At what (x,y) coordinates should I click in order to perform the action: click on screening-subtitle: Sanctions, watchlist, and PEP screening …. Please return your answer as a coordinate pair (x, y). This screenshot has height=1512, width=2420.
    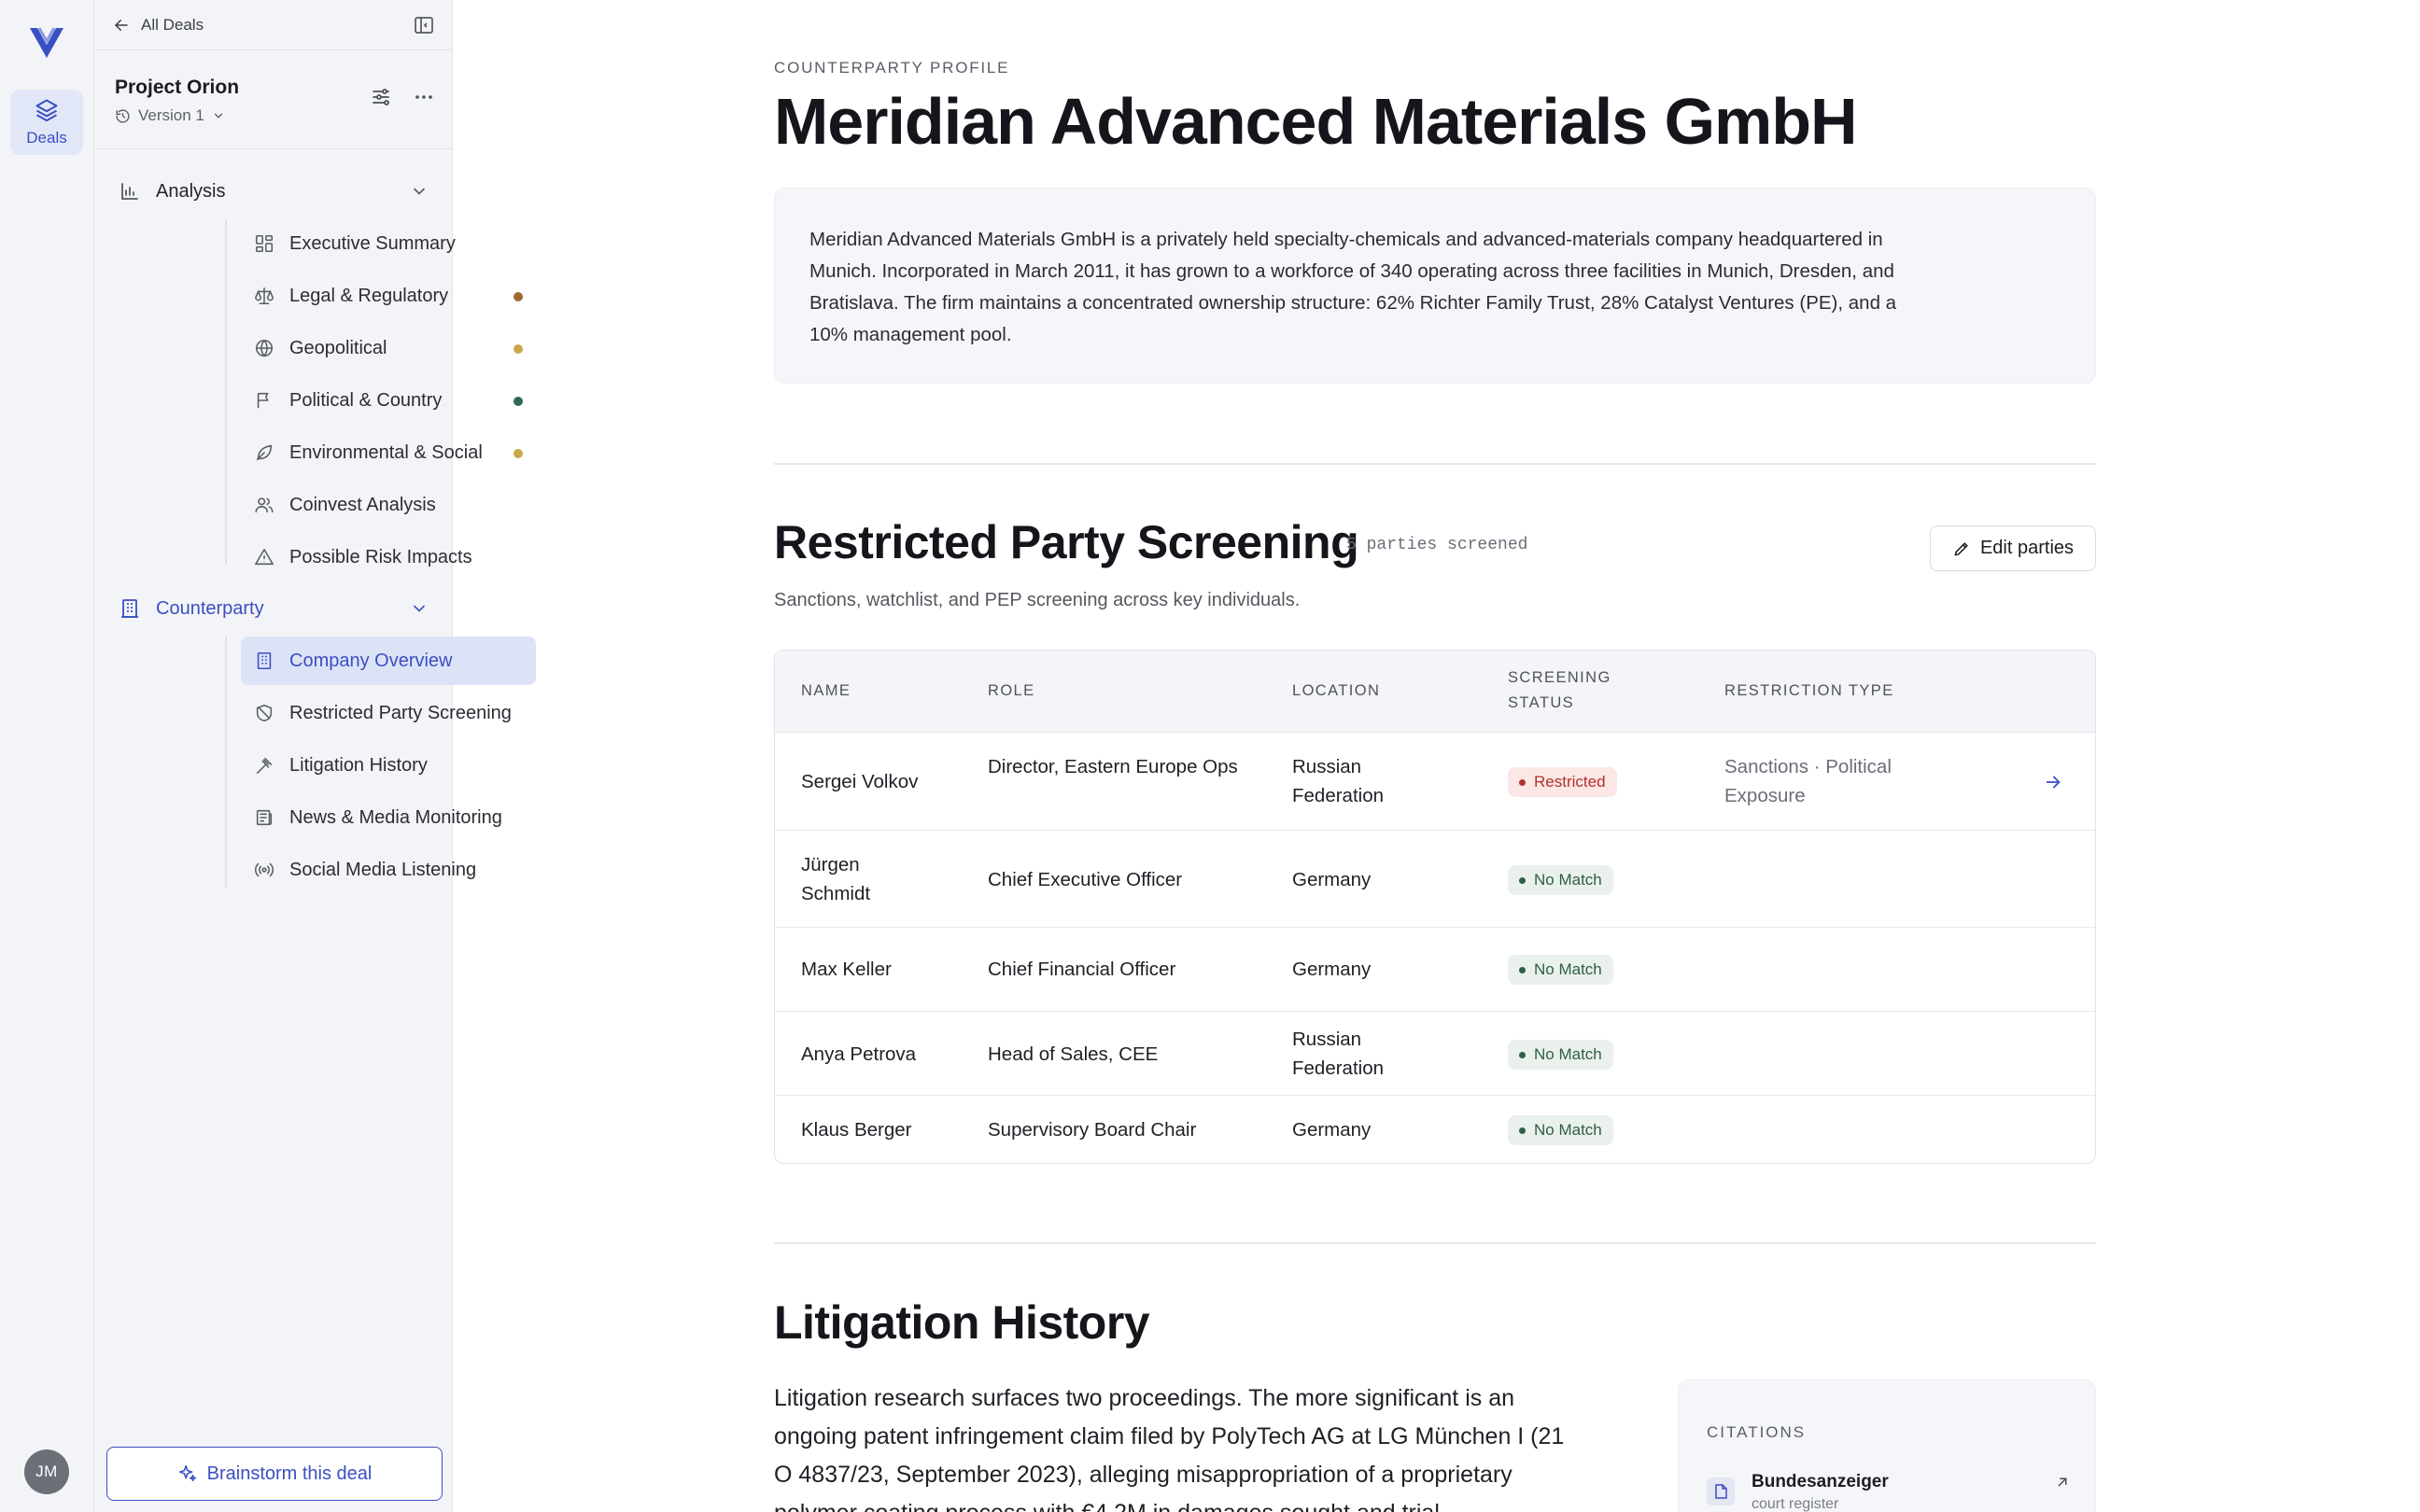
    Looking at the image, I should click on (1037, 600).